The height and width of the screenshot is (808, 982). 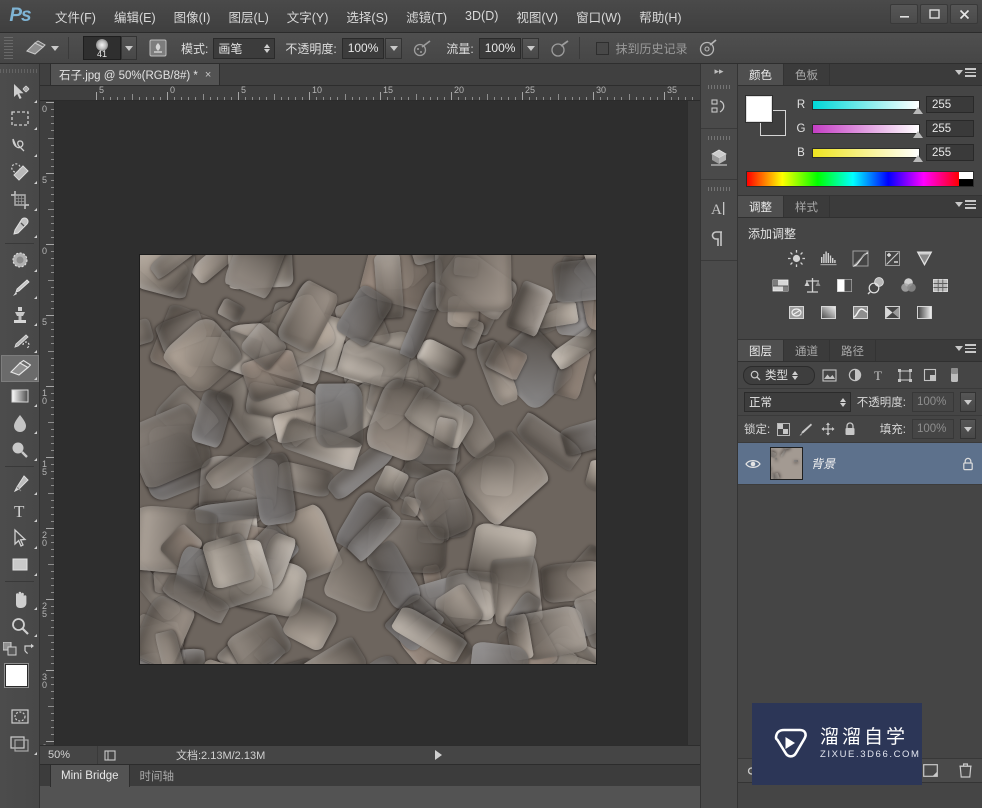 I want to click on menu-layer: 图层(L), so click(x=248, y=16).